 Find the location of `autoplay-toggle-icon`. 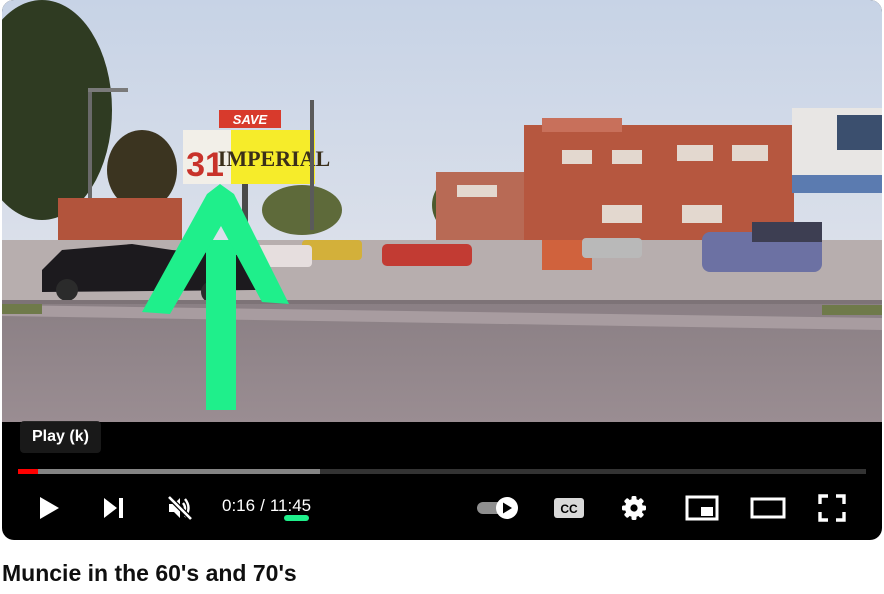

autoplay-toggle-icon is located at coordinates (497, 508).